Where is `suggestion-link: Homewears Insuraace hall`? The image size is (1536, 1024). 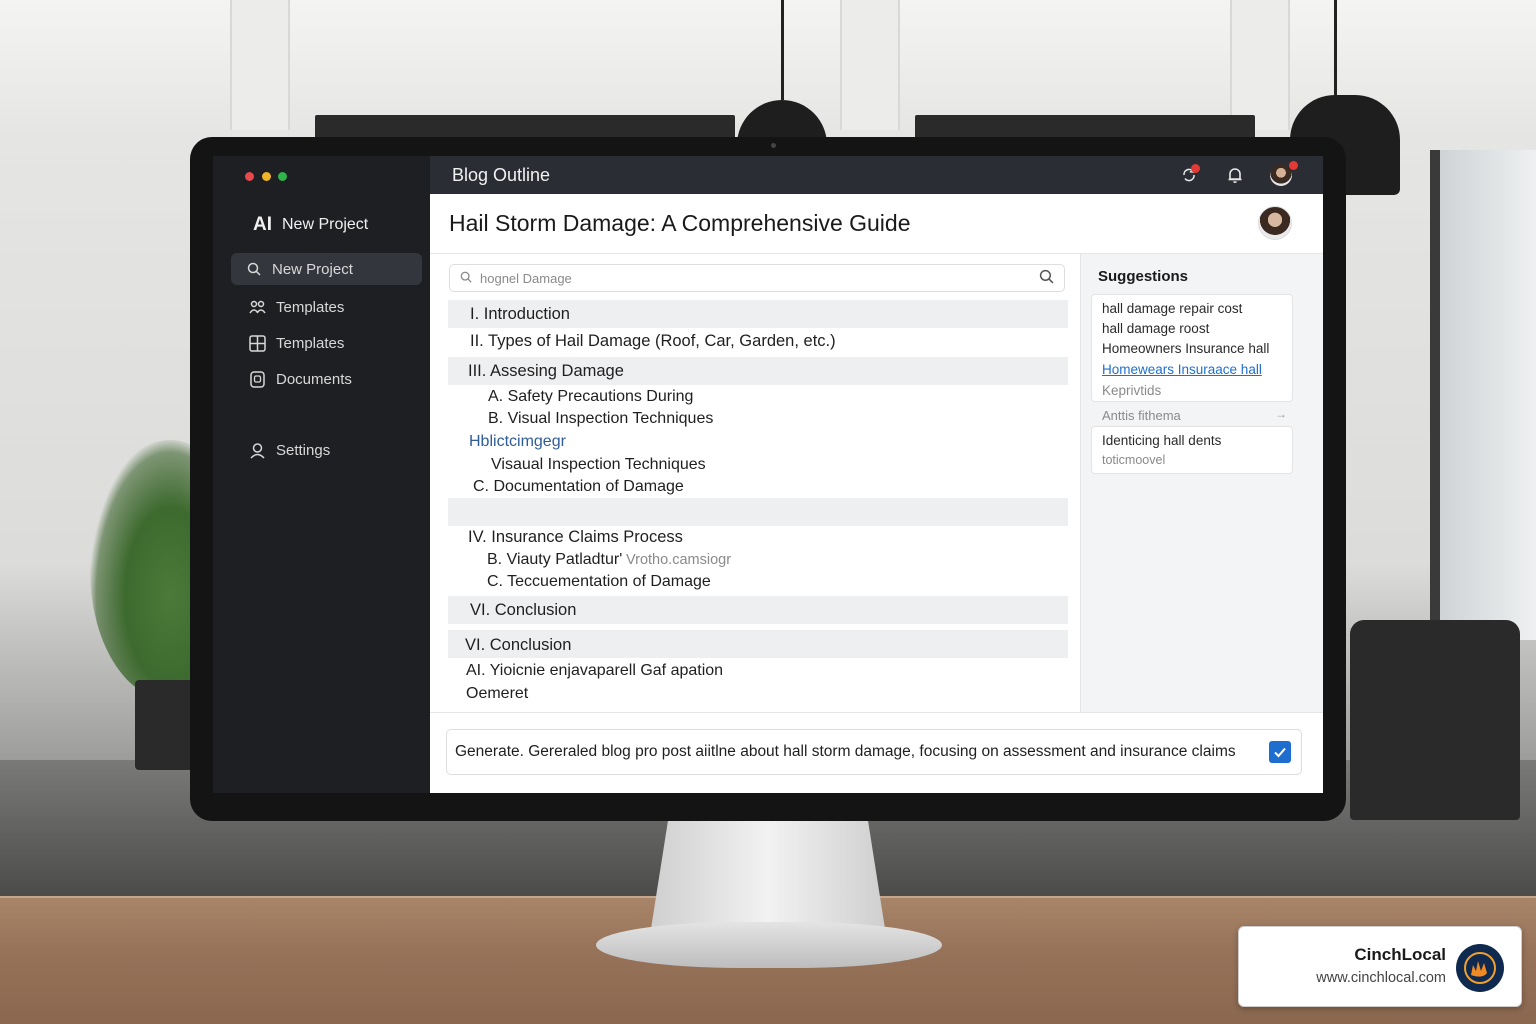
suggestion-link: Homewears Insuraace hall is located at coordinates (1182, 369).